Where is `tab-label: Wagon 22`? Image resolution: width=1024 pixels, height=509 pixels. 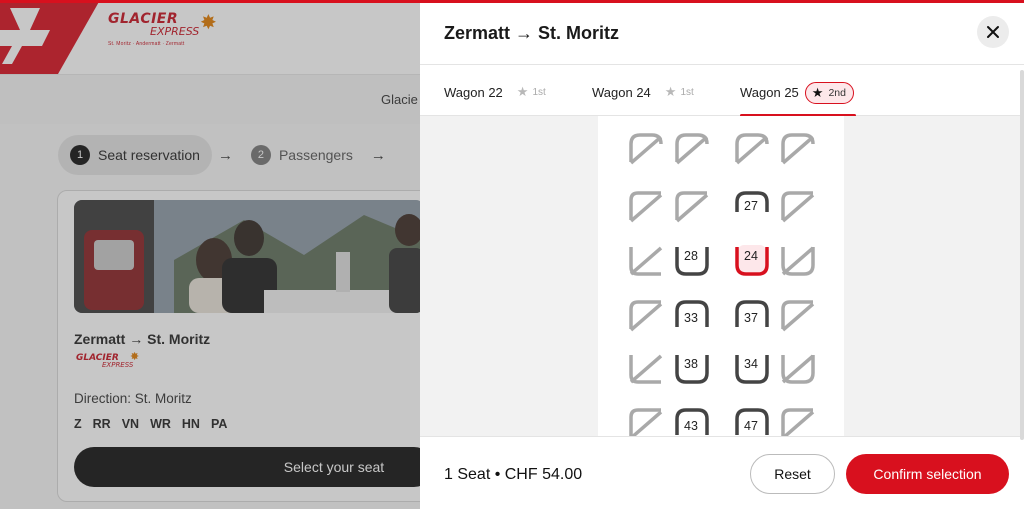
tab-label: Wagon 22 is located at coordinates (473, 92).